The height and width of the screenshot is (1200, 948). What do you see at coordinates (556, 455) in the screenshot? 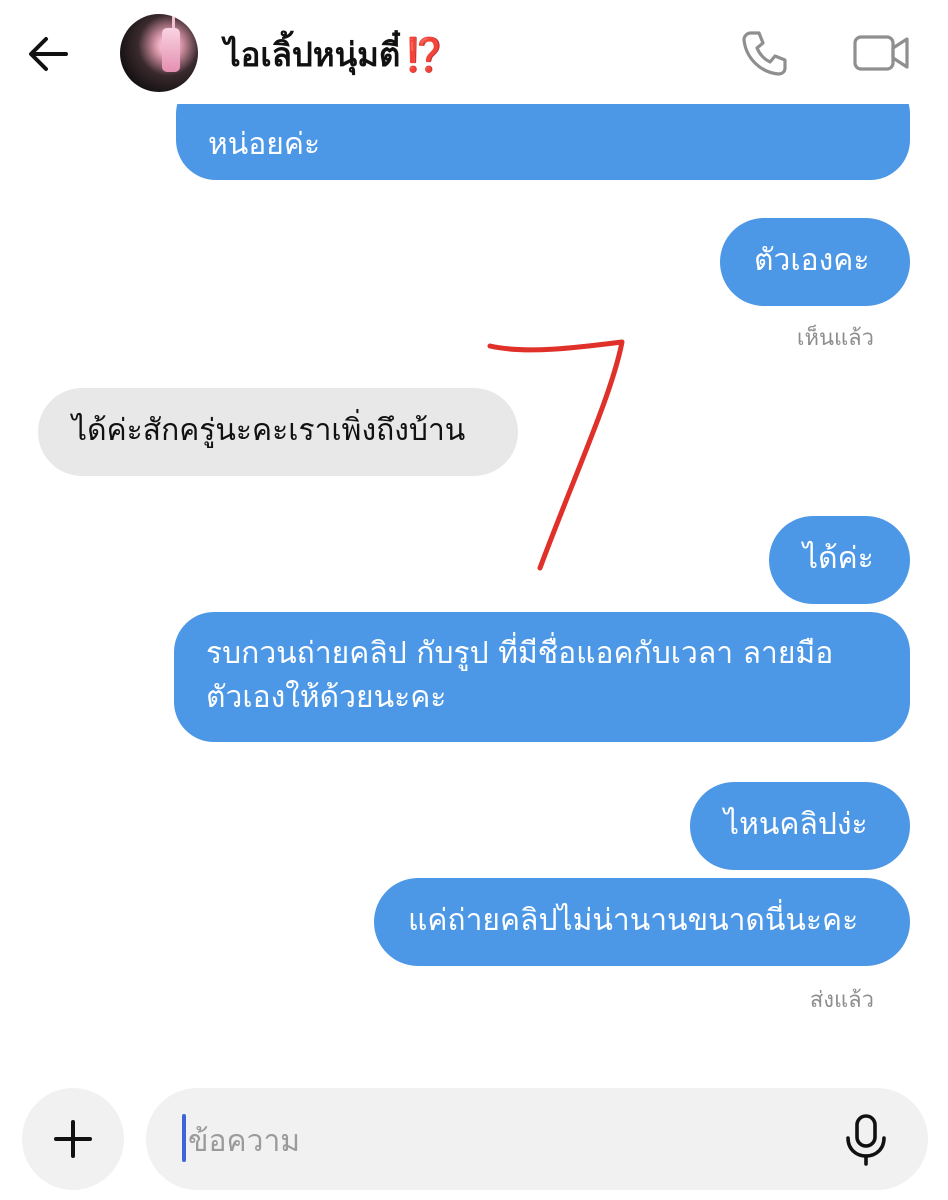
I see `handwritten-annotation` at bounding box center [556, 455].